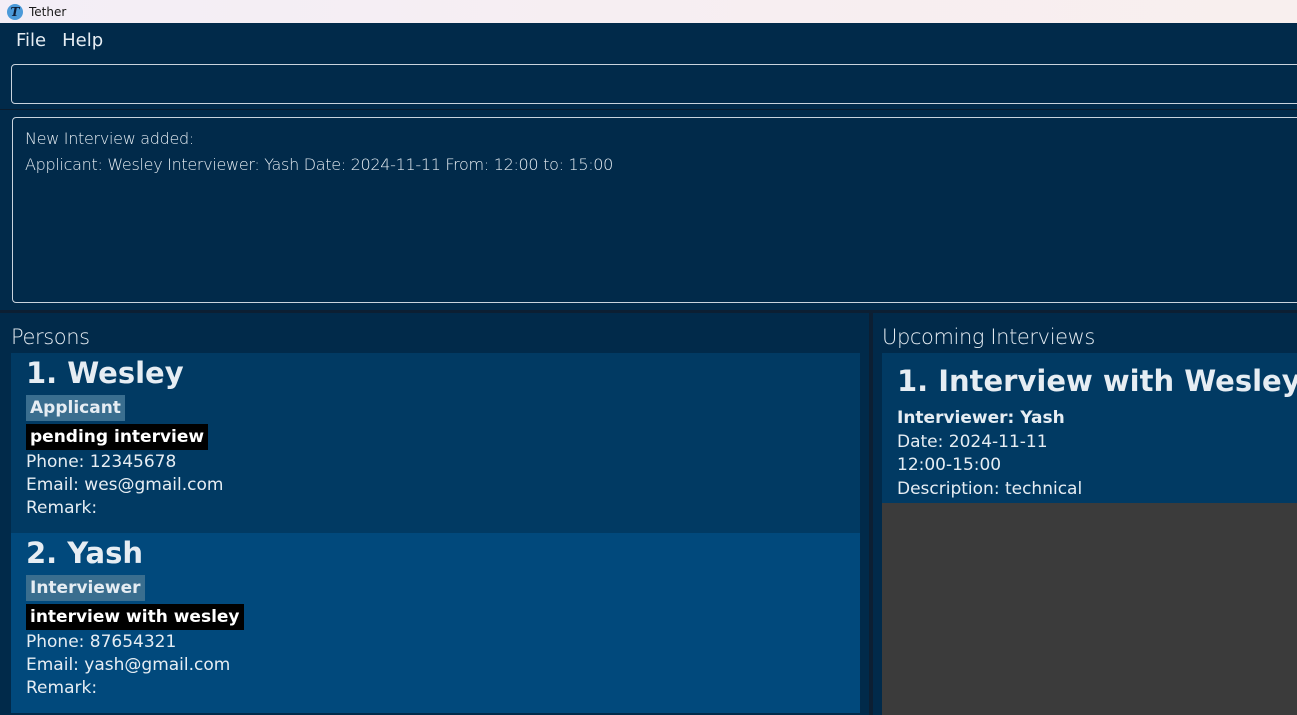 Image resolution: width=1297 pixels, height=715 pixels. What do you see at coordinates (988, 337) in the screenshot?
I see `interviews-panel-title: Upcoming Interviews` at bounding box center [988, 337].